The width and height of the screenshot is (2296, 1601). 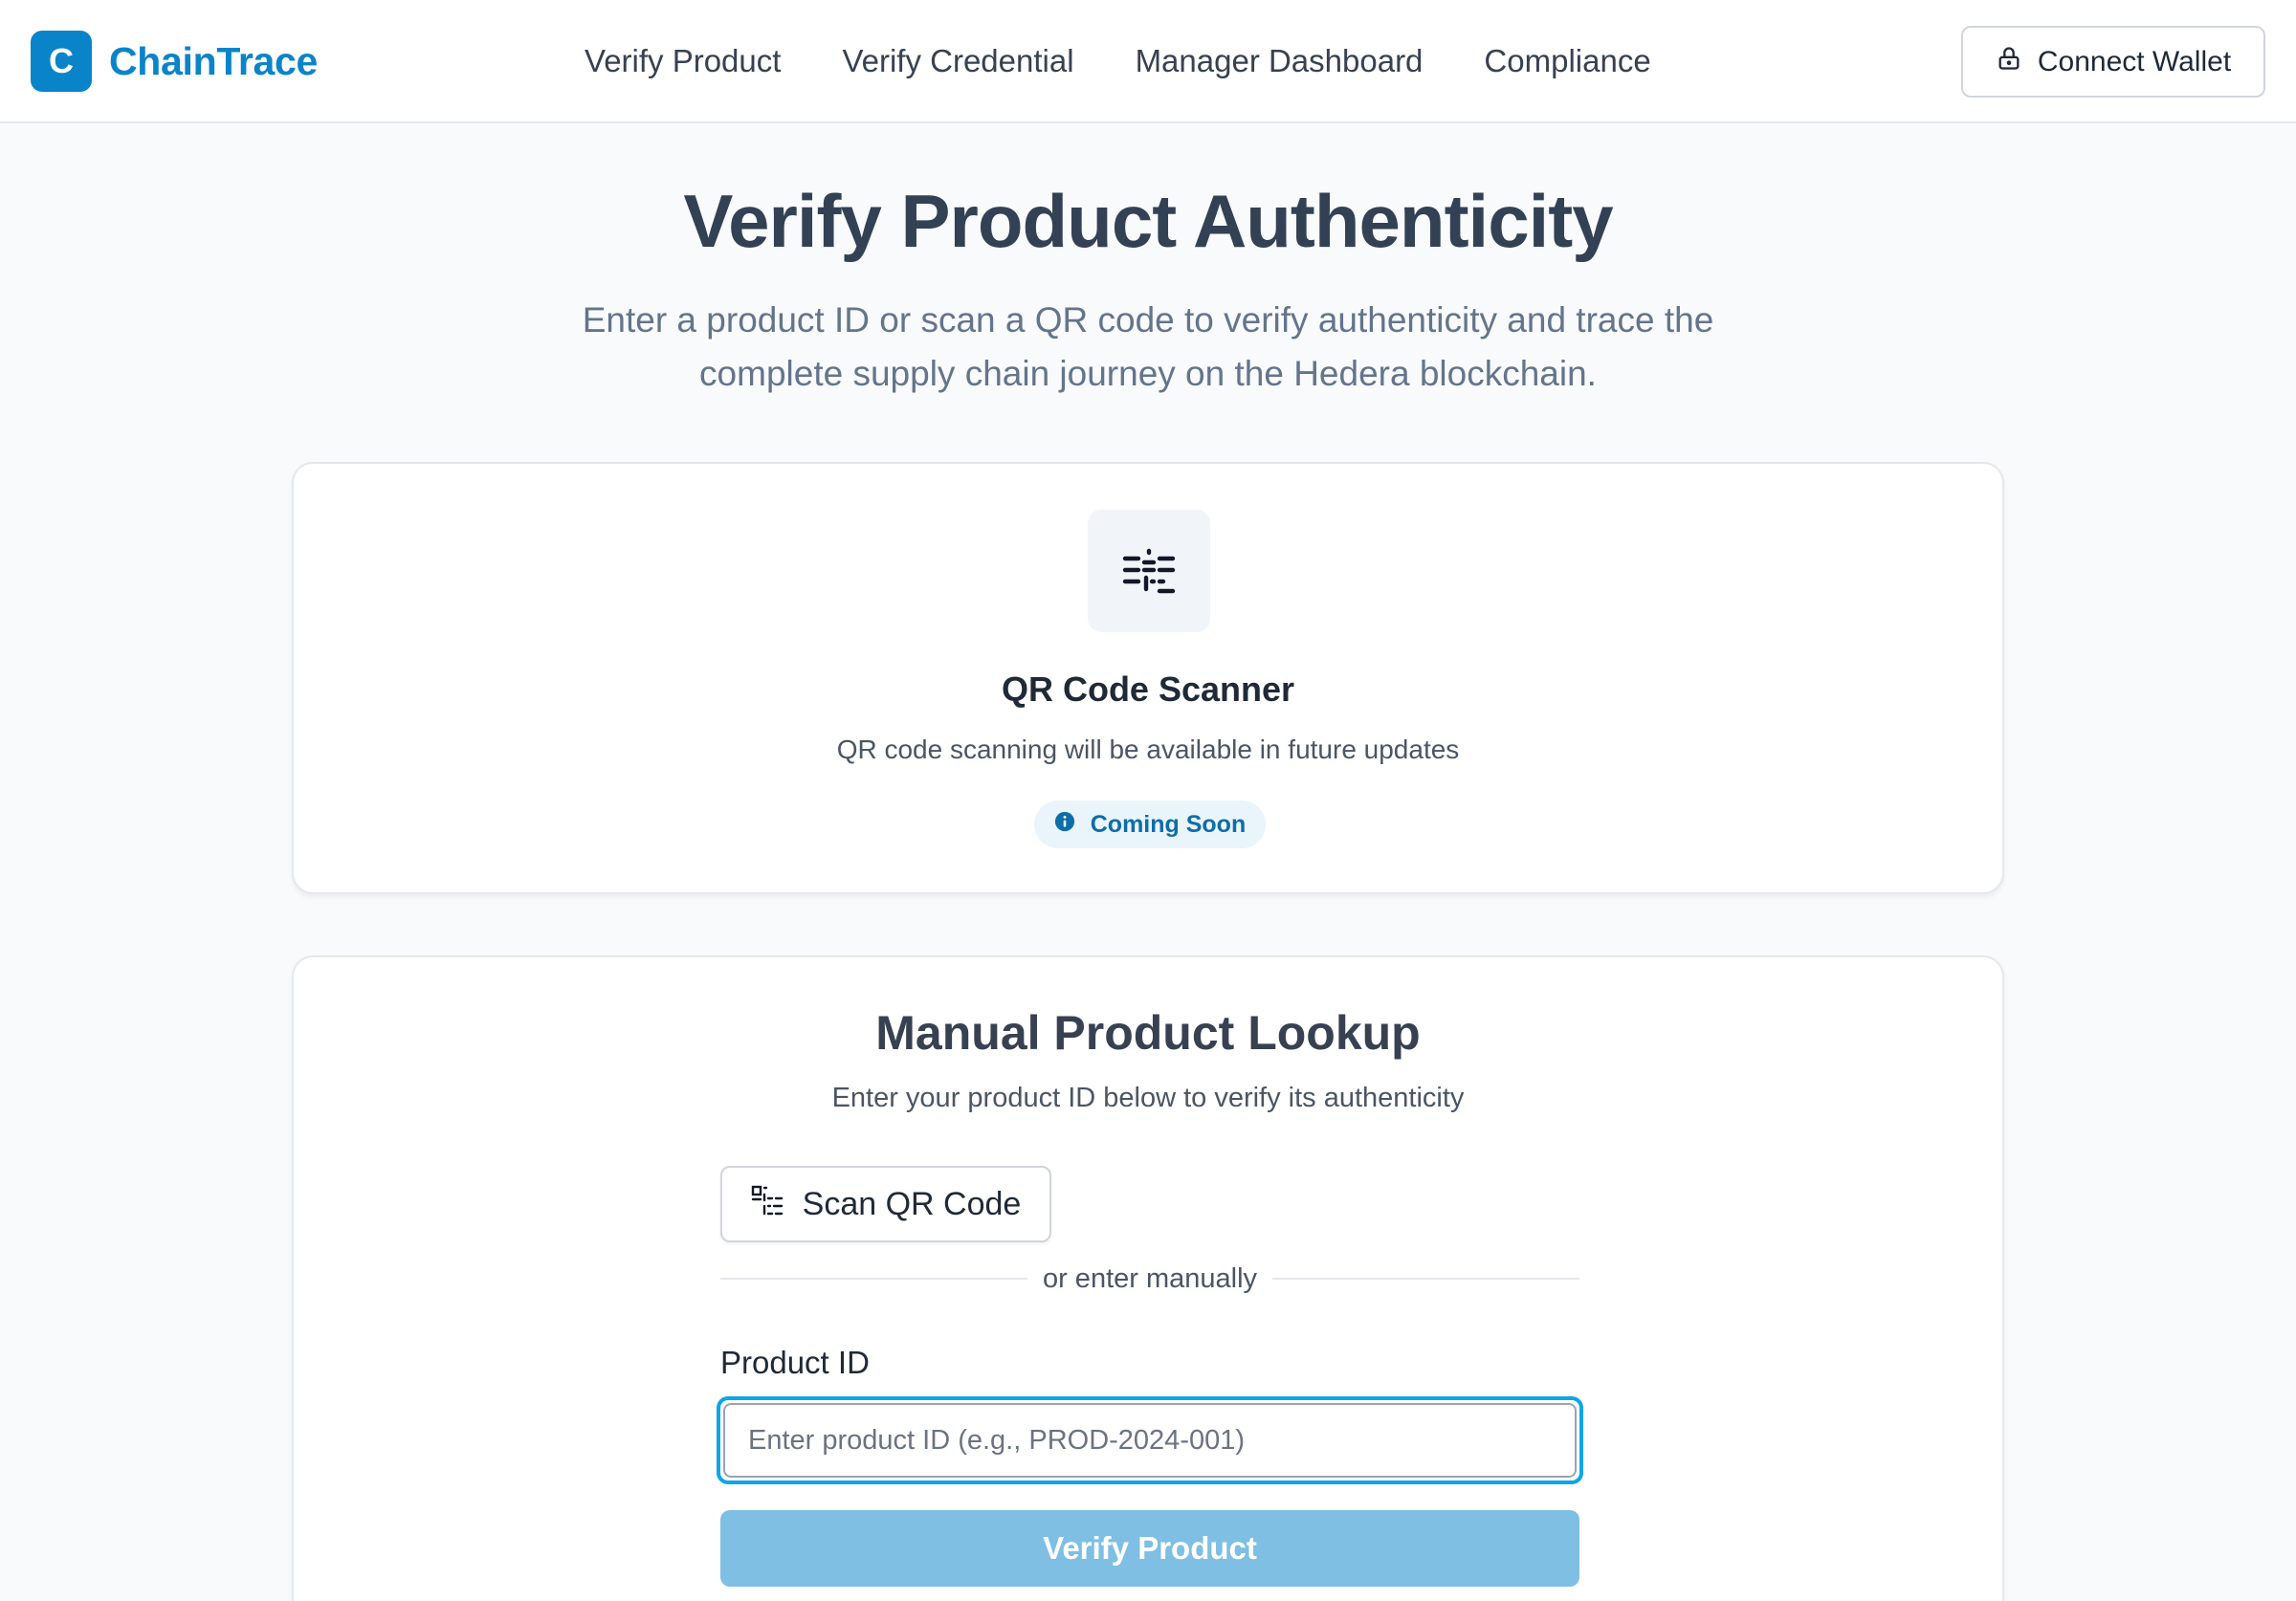 I want to click on nav-verify-product: Verify Product, so click(x=683, y=61).